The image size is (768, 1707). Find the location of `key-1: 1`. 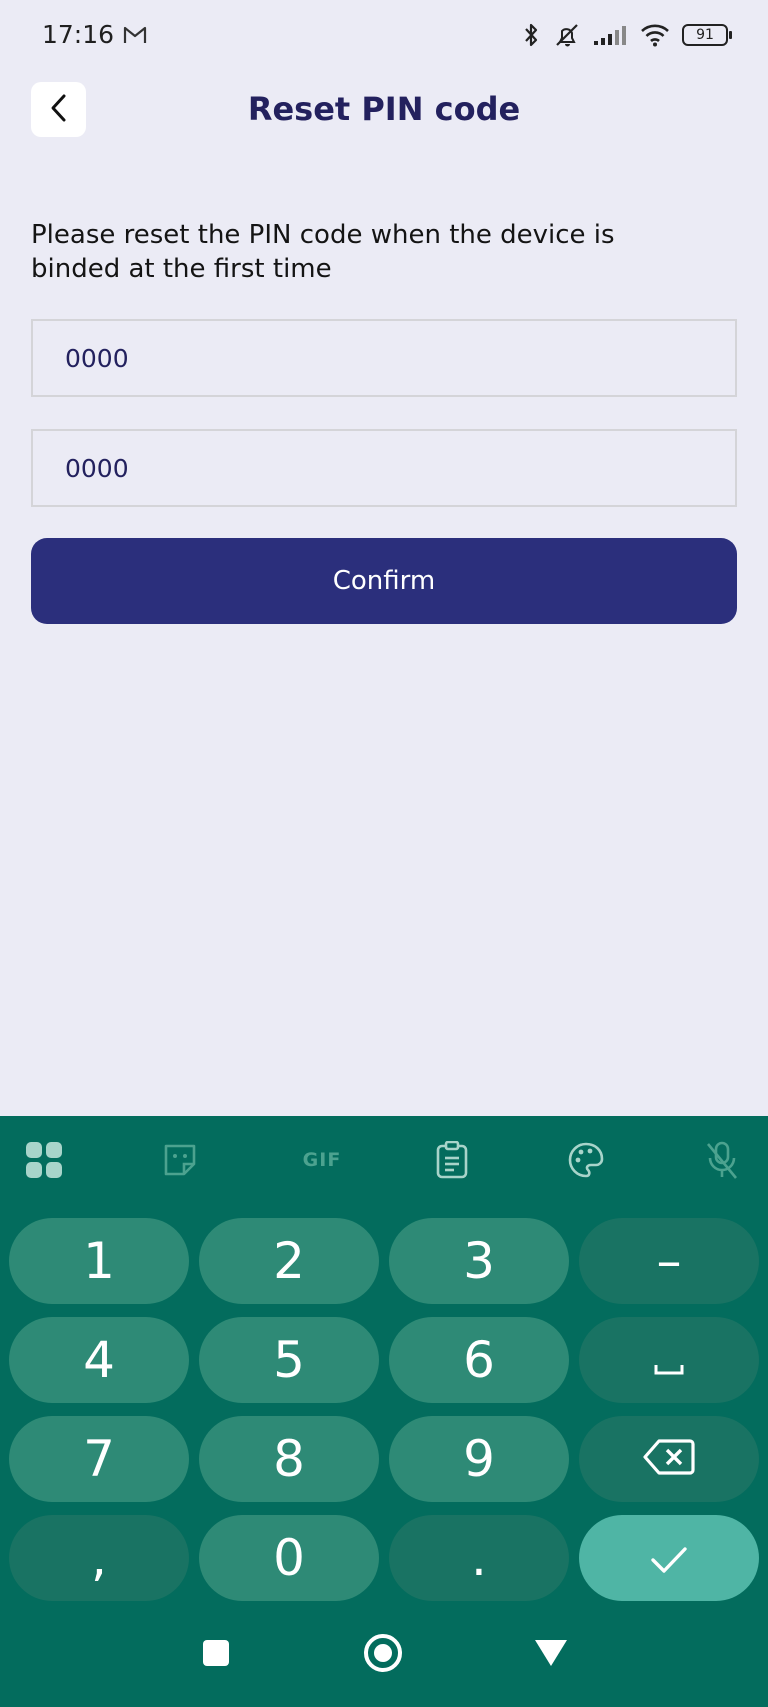

key-1: 1 is located at coordinates (99, 1261).